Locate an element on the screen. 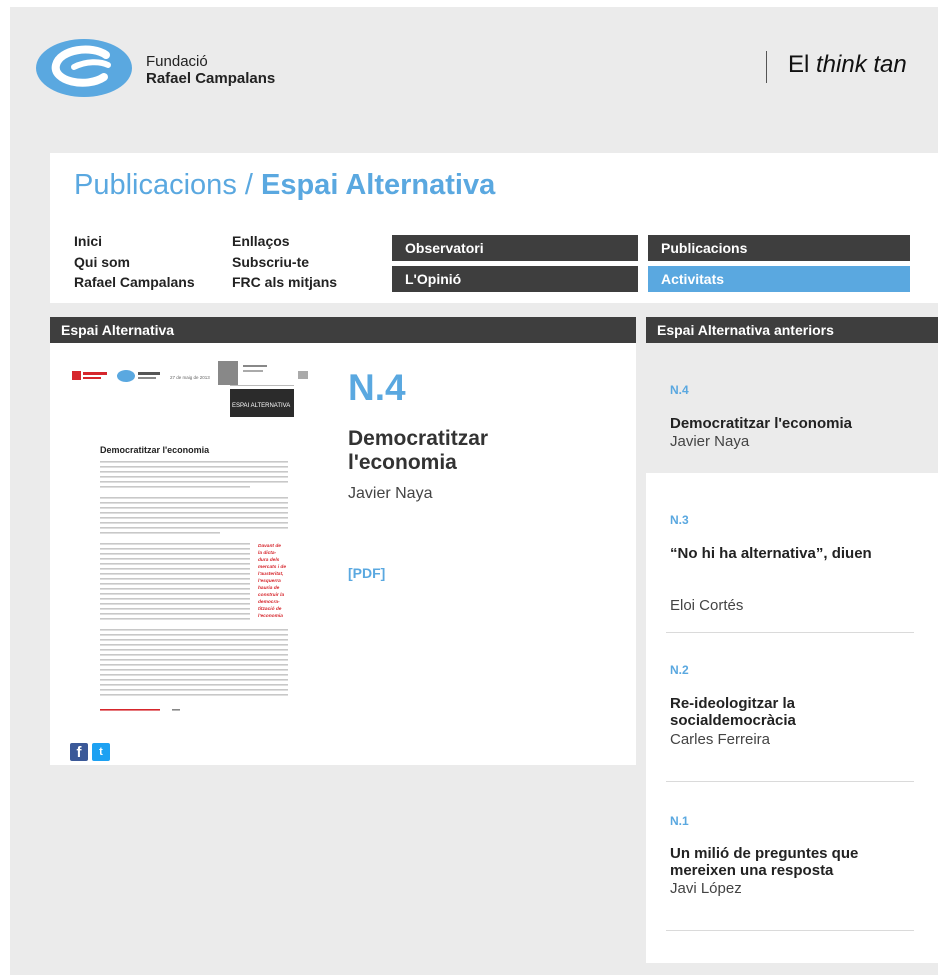 The image size is (938, 975). link-frc-als-mitjans: FRC als mitjans is located at coordinates (284, 282).